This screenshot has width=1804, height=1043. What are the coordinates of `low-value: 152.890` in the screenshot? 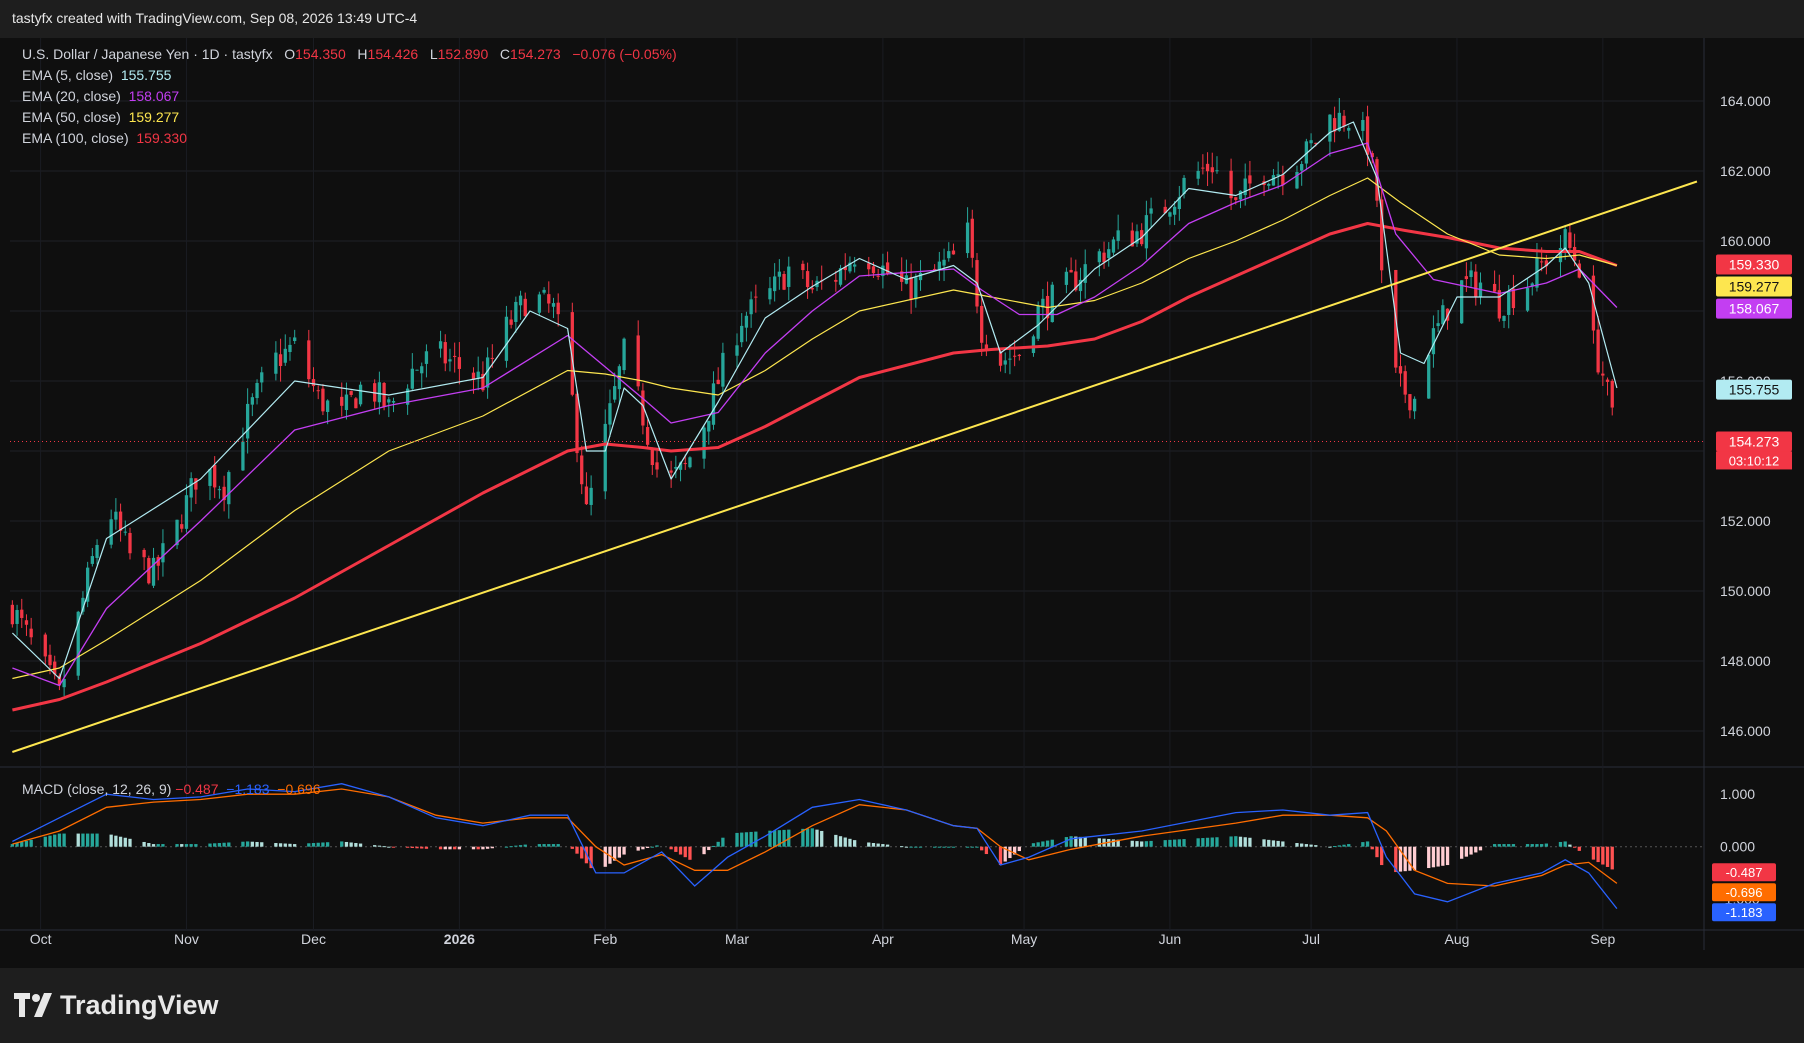 It's located at (463, 54).